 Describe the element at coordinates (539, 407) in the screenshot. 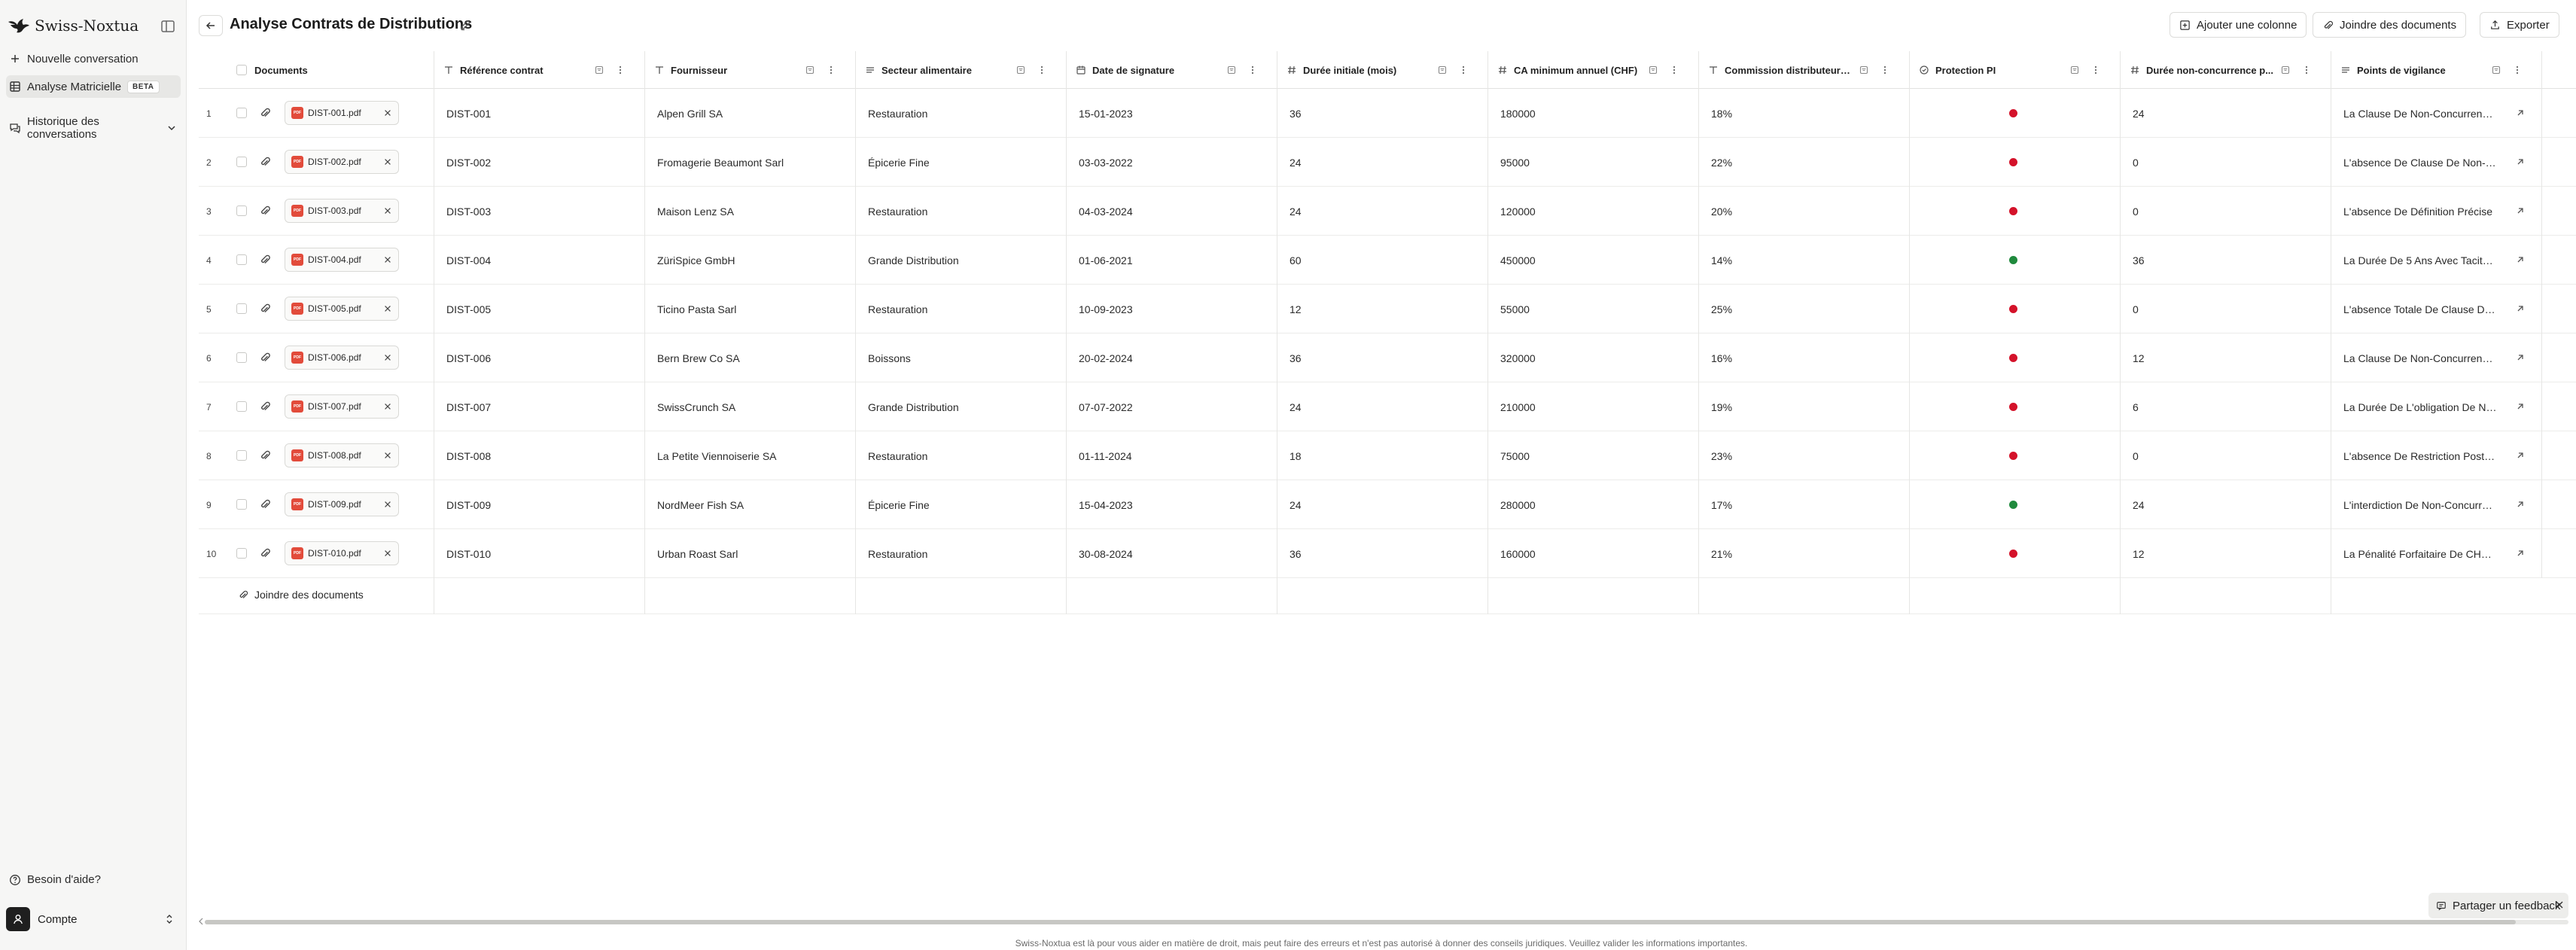

I see `reference-cell: DIST-007` at that location.